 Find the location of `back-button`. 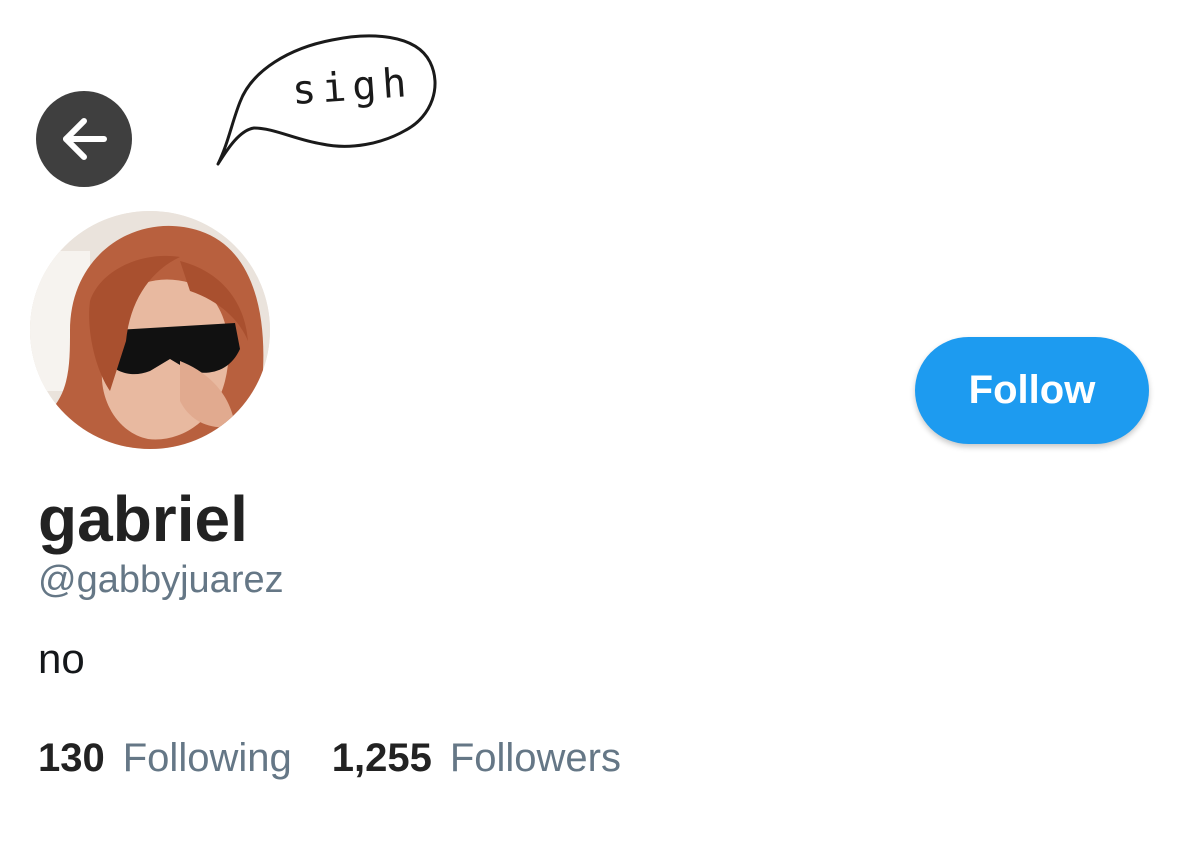

back-button is located at coordinates (84, 139).